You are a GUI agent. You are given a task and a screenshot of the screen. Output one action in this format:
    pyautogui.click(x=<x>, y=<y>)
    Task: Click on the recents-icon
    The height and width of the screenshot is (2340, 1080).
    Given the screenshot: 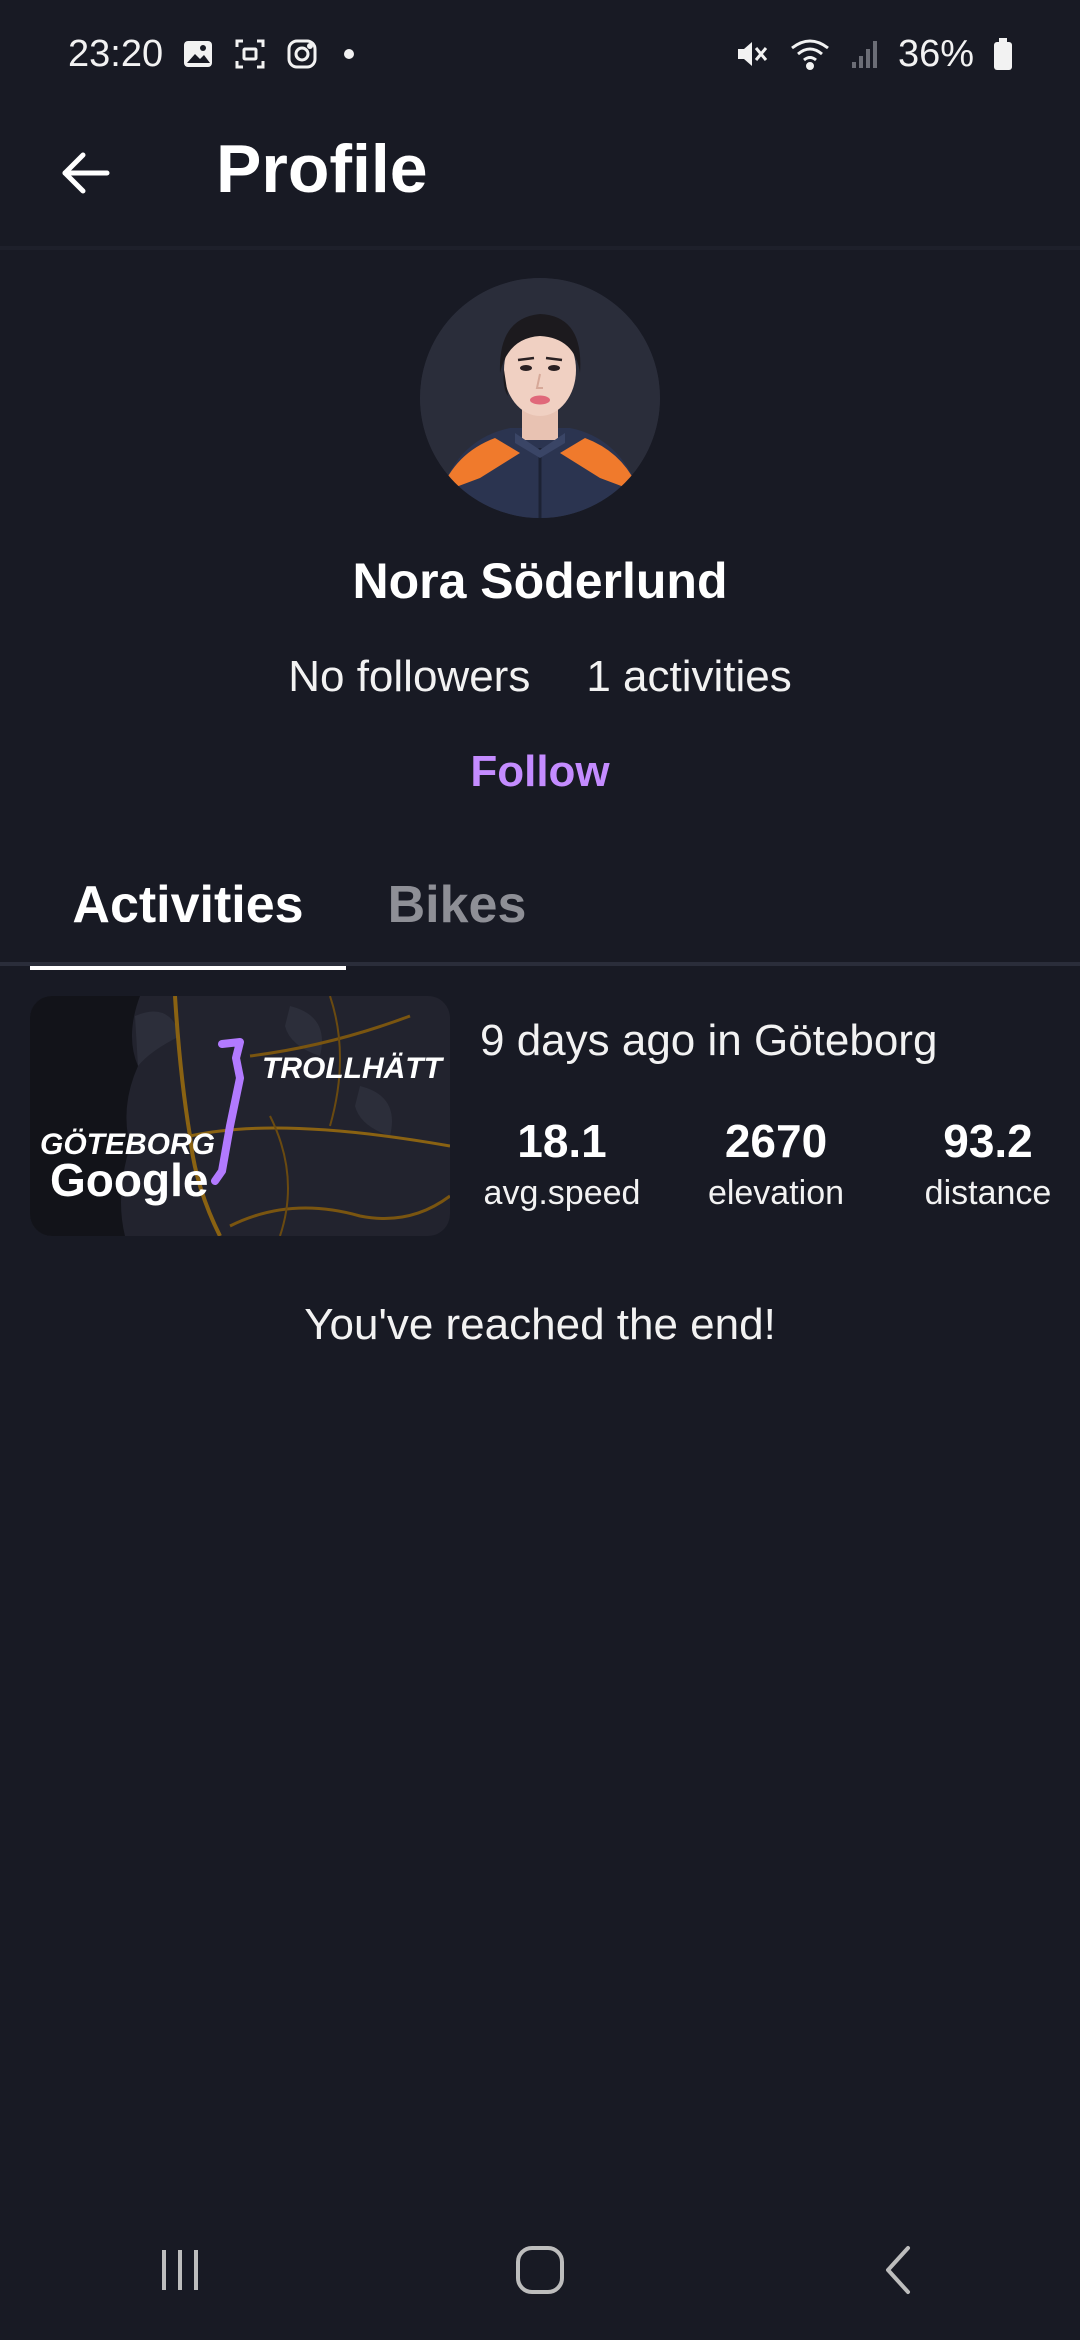 What is the action you would take?
    pyautogui.click(x=180, y=2270)
    